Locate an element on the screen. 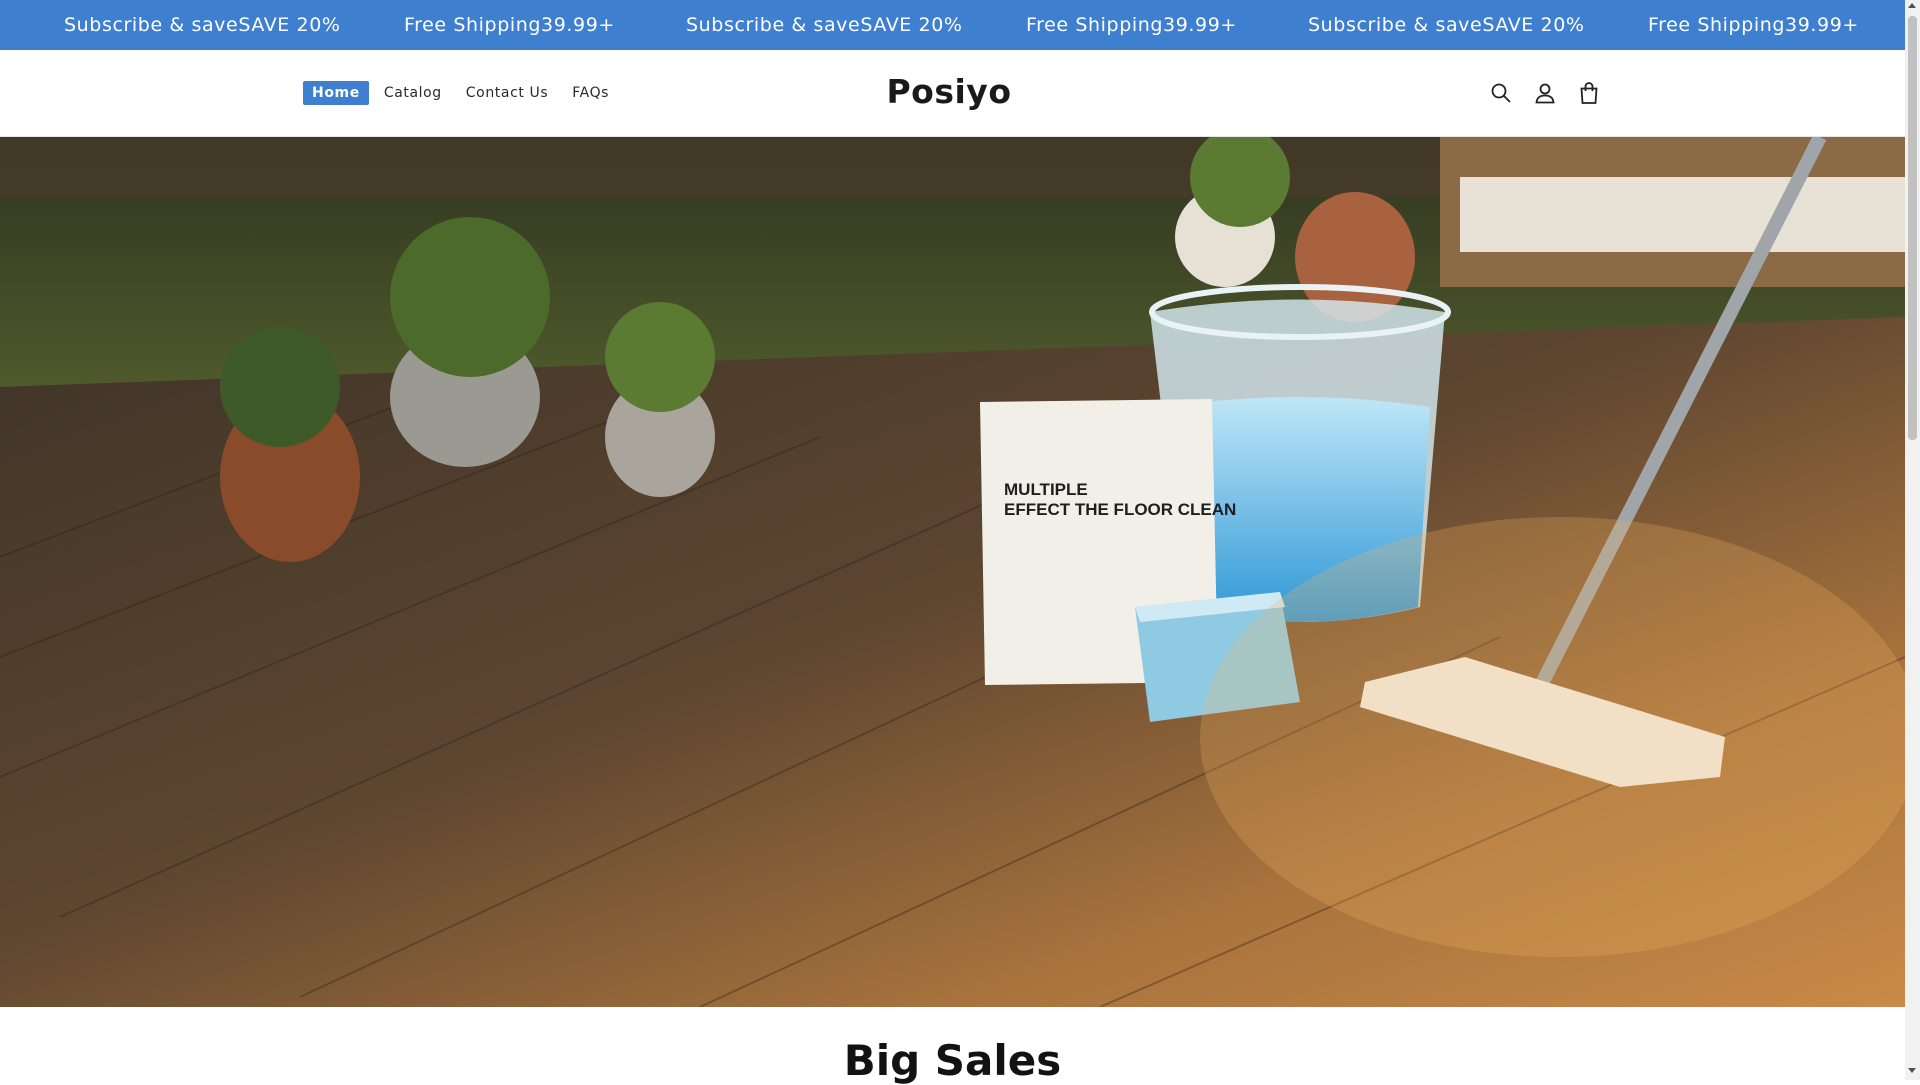 The height and width of the screenshot is (1085, 1920). scroll-down-icon is located at coordinates (1912, 1070).